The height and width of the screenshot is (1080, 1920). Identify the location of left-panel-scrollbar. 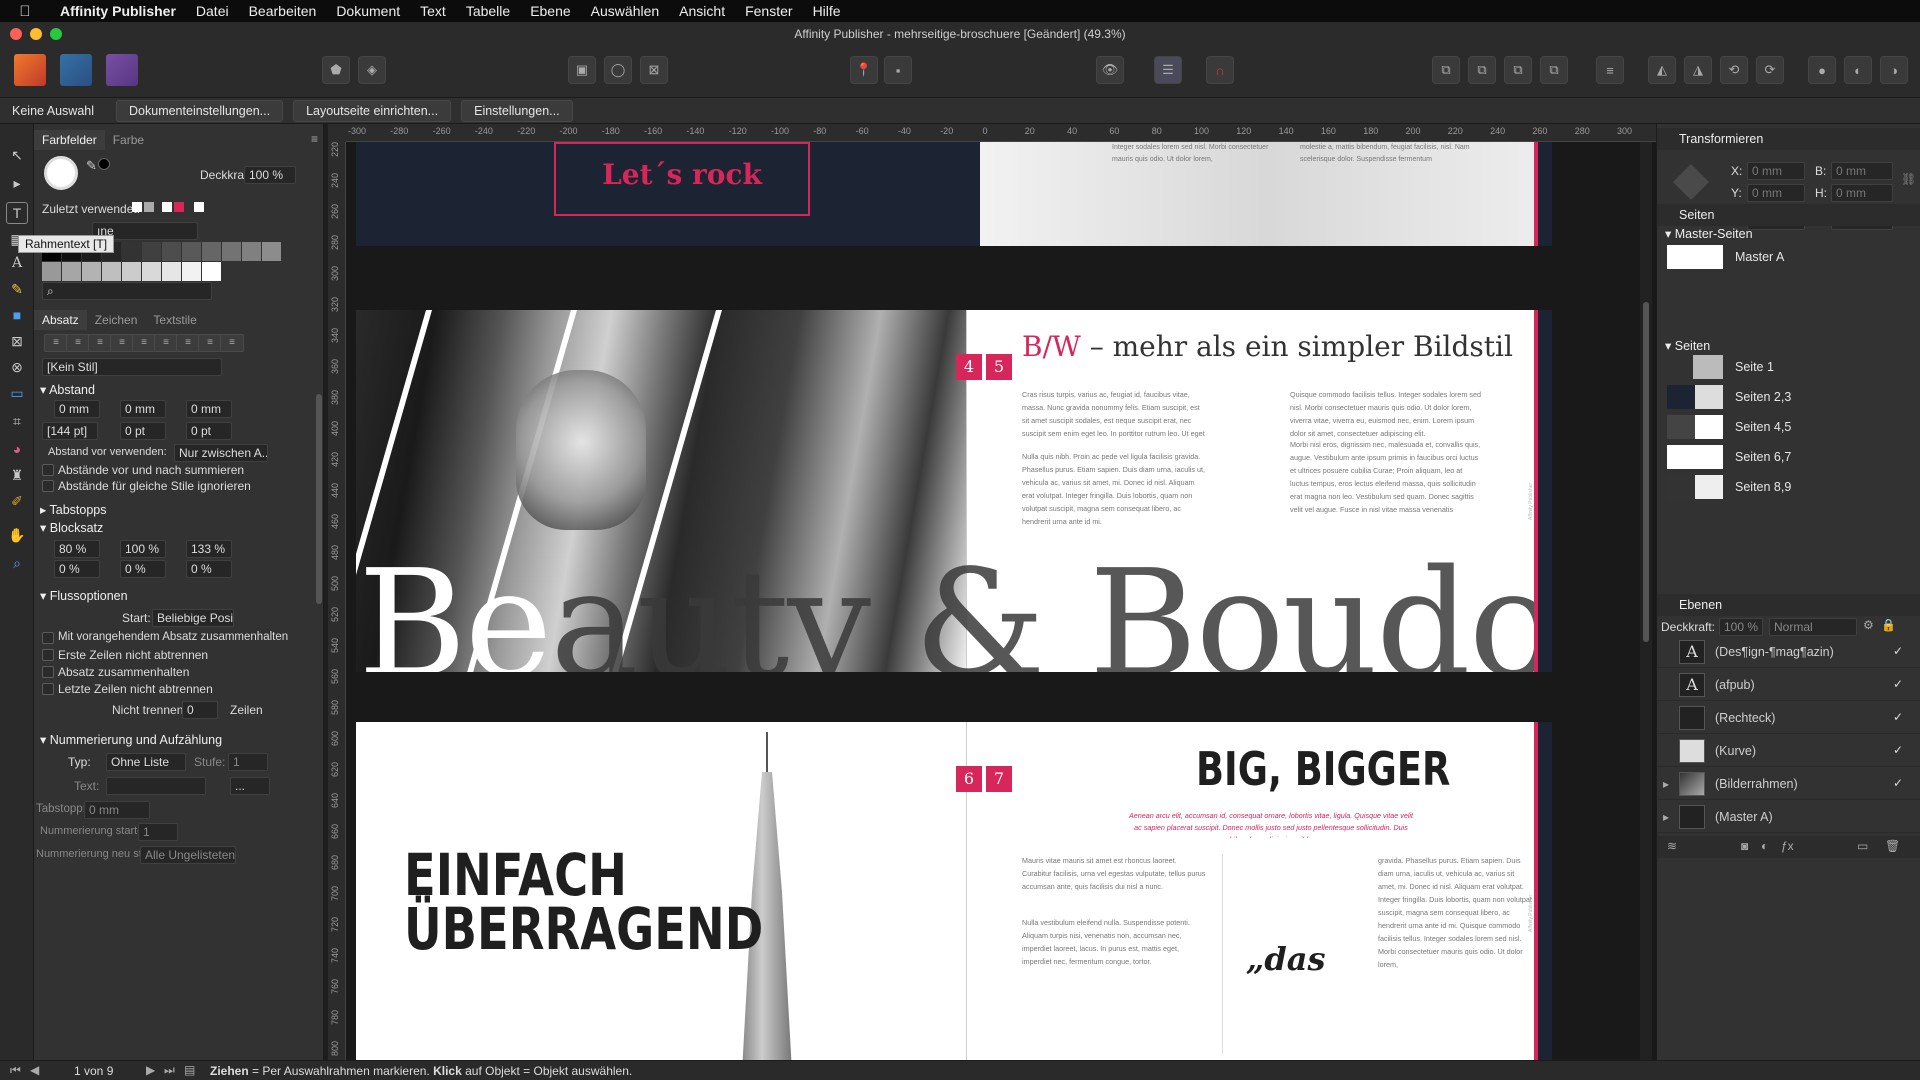
(319, 499).